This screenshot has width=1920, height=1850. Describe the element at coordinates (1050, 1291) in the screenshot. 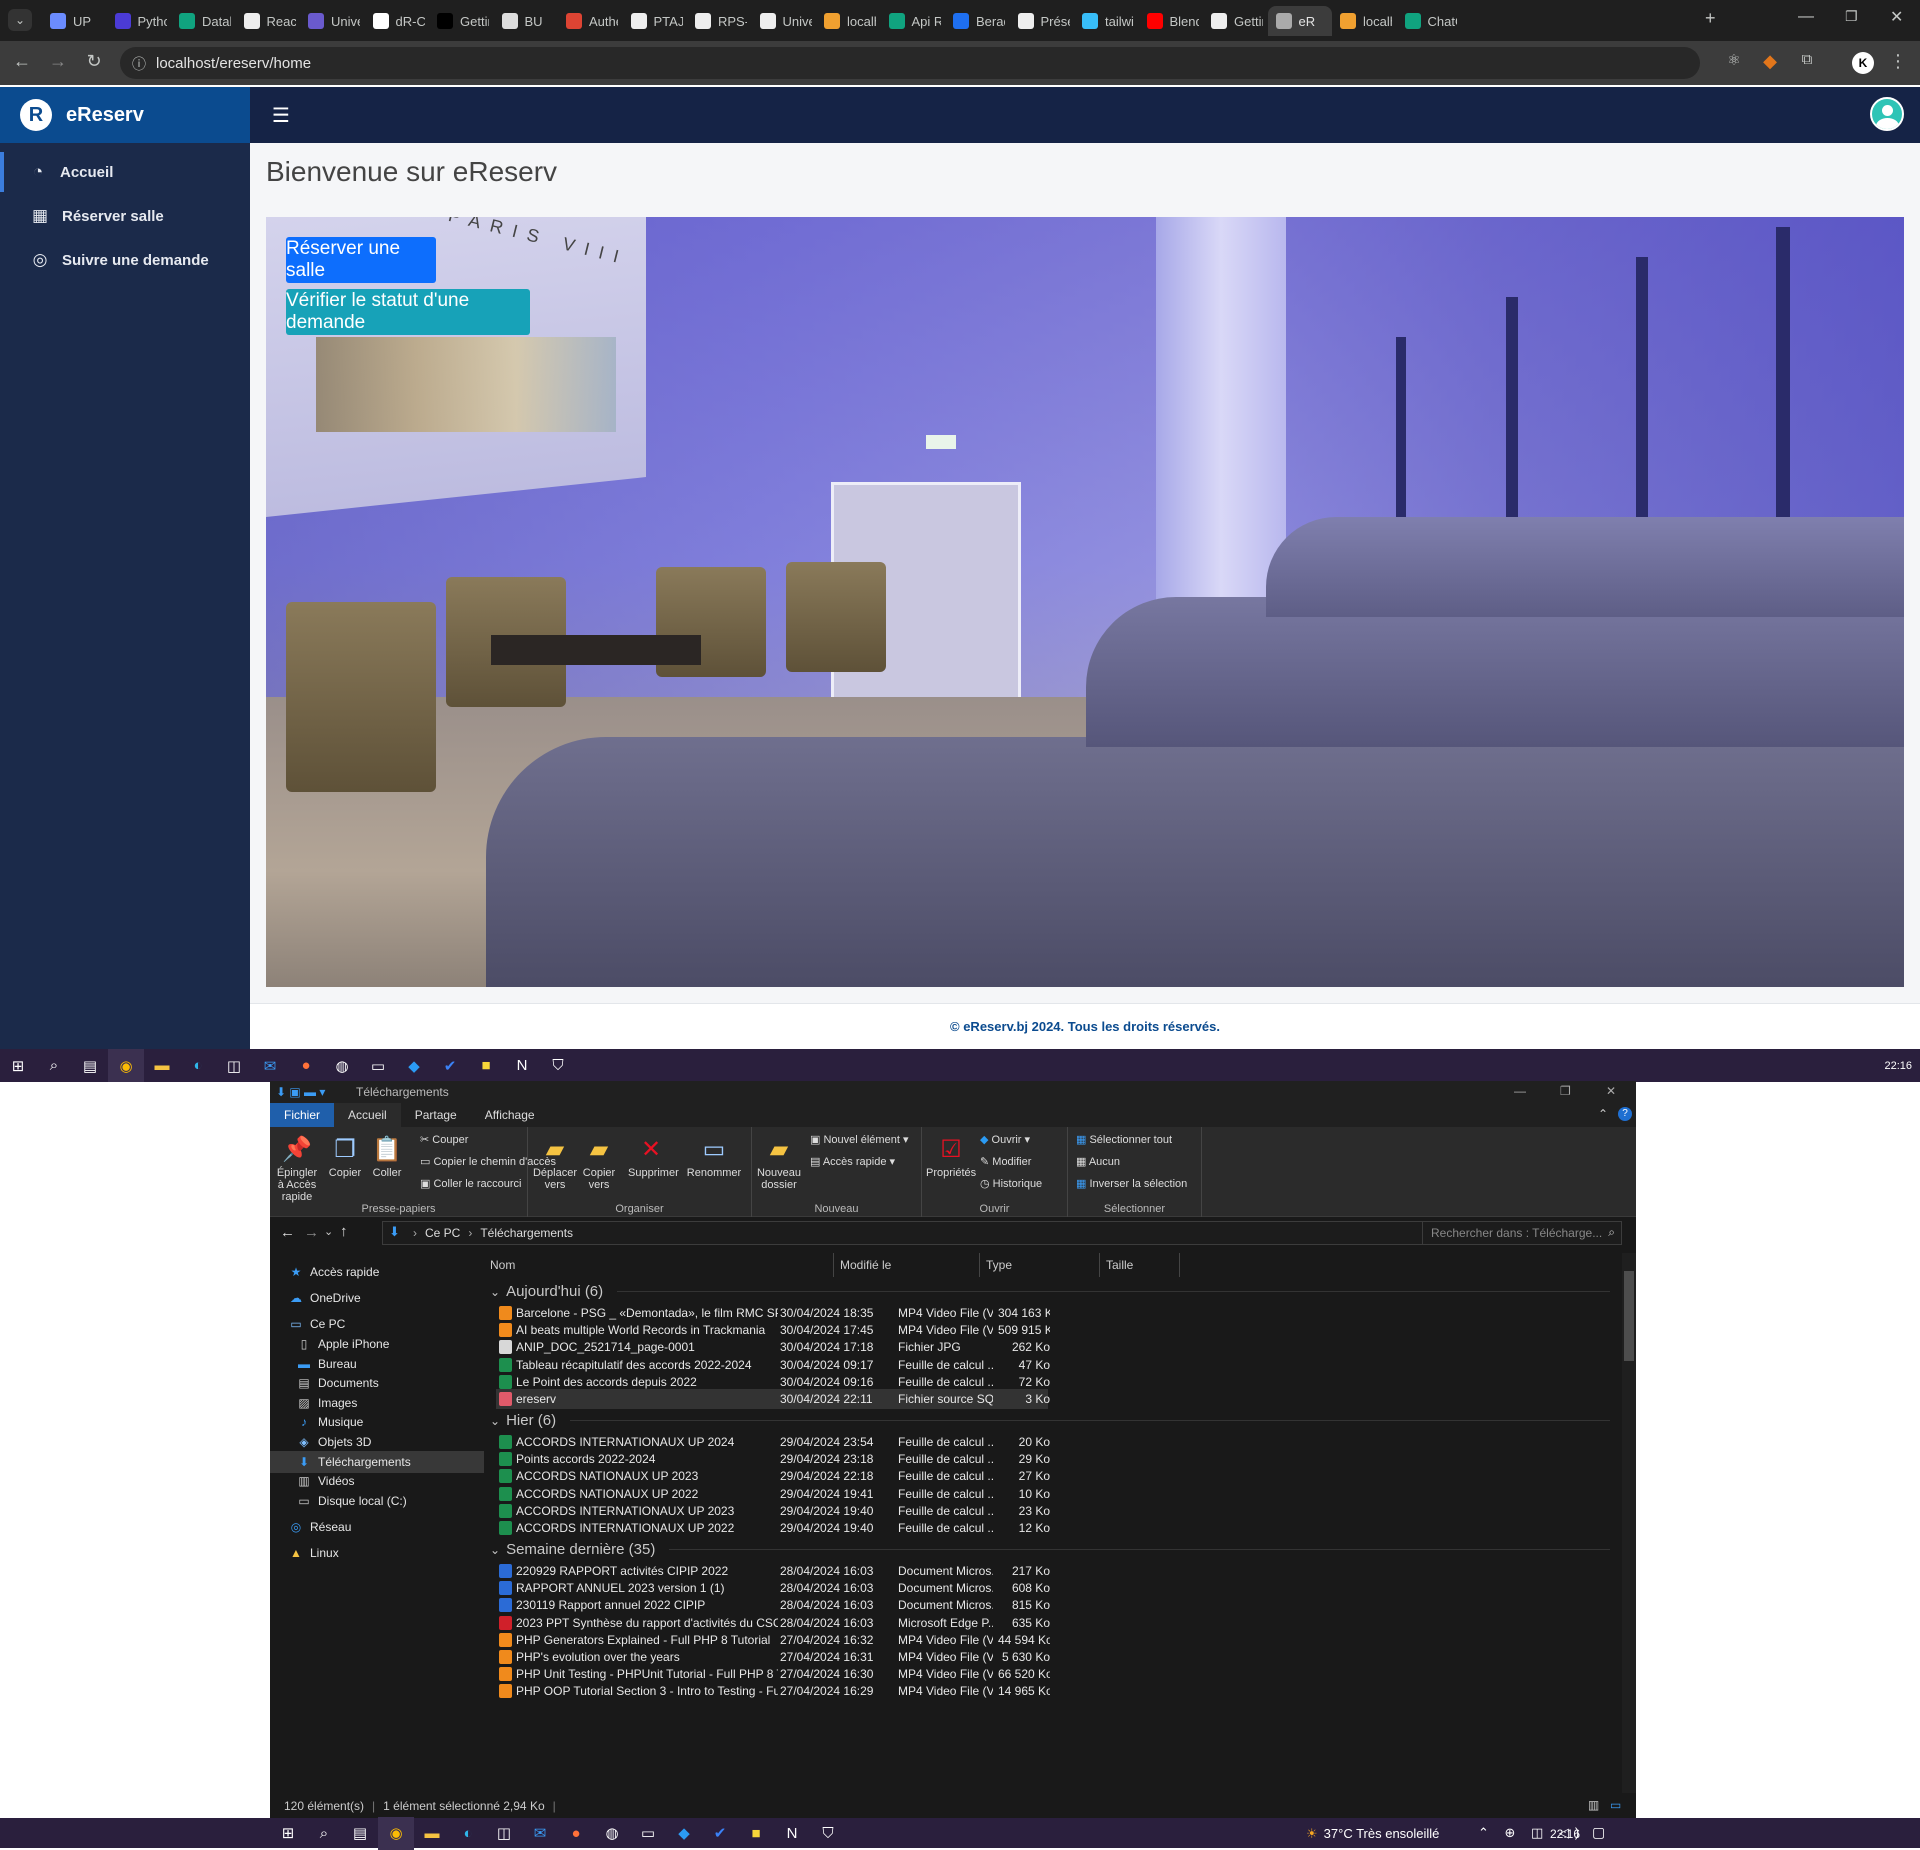

I see `group-header: ⌄ Aujourd'hui (6)` at that location.